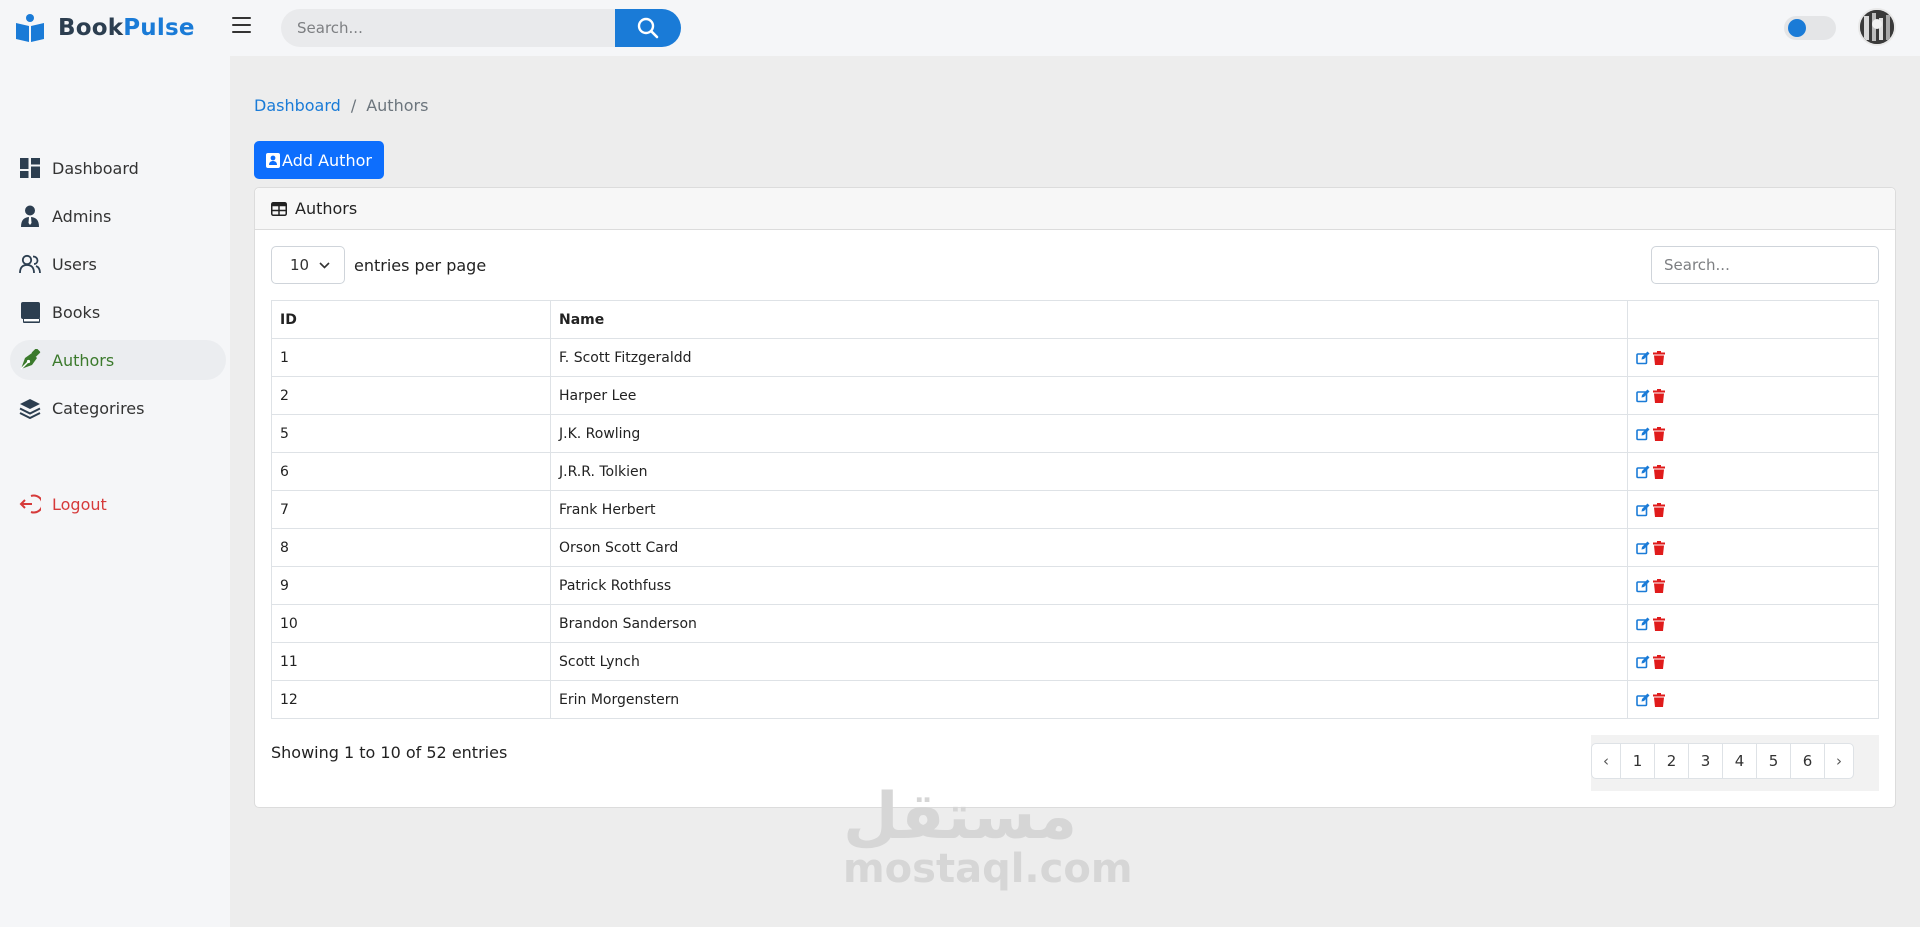  I want to click on pagination-page-button: 2, so click(1671, 761).